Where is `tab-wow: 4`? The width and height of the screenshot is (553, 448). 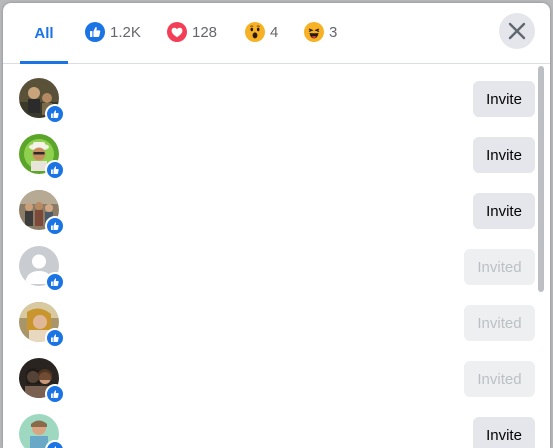
tab-wow: 4 is located at coordinates (261, 32).